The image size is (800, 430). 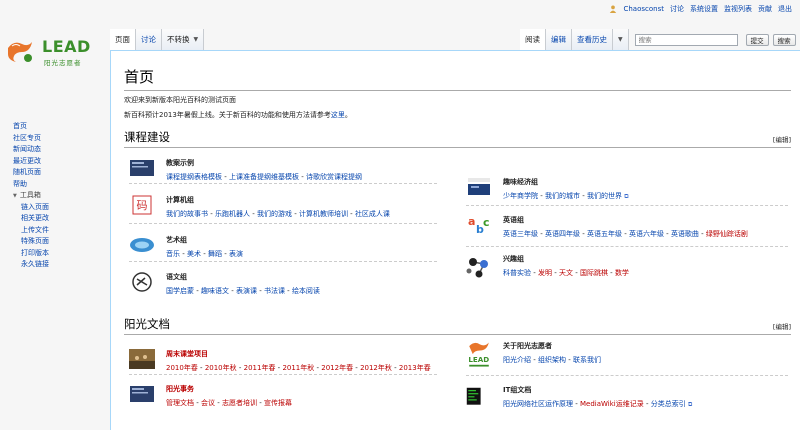 What do you see at coordinates (66, 46) in the screenshot?
I see `logo-text: LEAD` at bounding box center [66, 46].